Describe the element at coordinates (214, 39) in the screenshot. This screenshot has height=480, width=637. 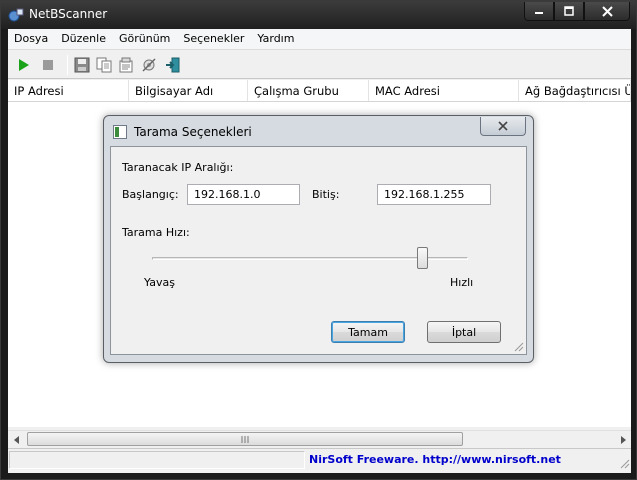
I see `menu-secenekler: Seçenekler` at that location.